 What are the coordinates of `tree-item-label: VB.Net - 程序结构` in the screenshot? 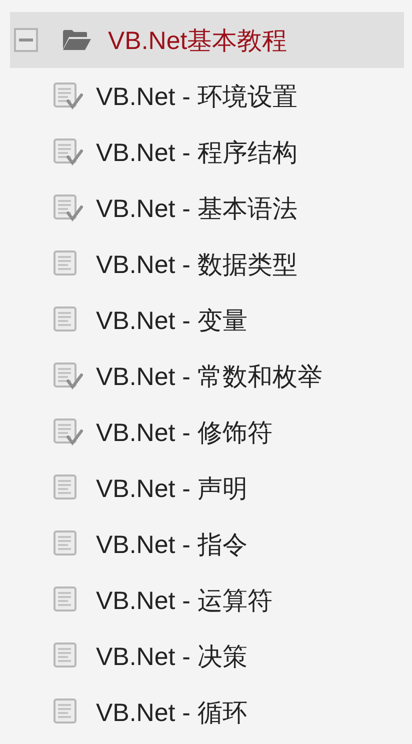 It's located at (197, 153).